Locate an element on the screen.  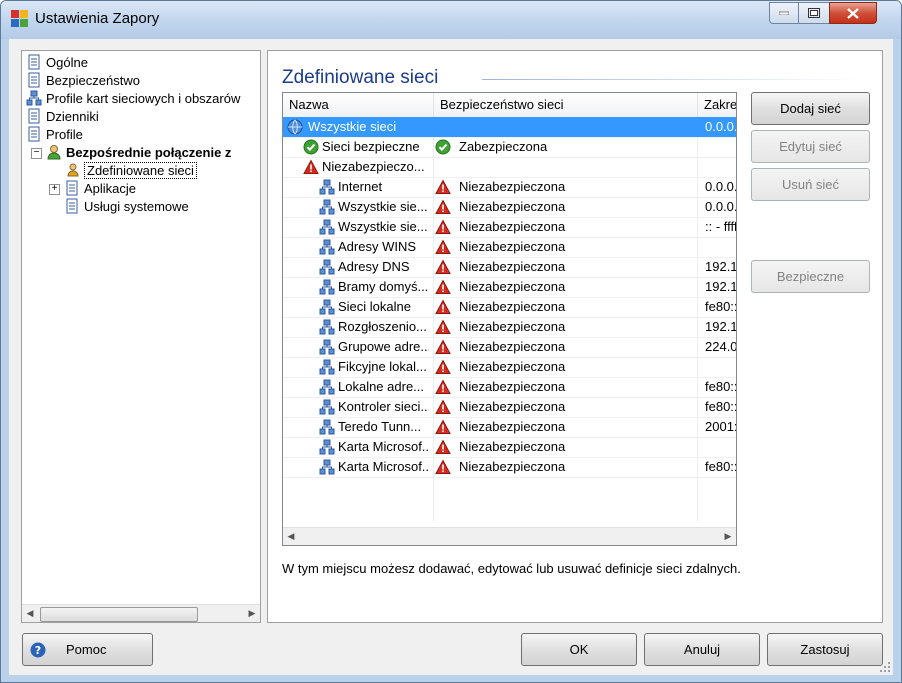
network-name: Sieci lokalne is located at coordinates (374, 306).